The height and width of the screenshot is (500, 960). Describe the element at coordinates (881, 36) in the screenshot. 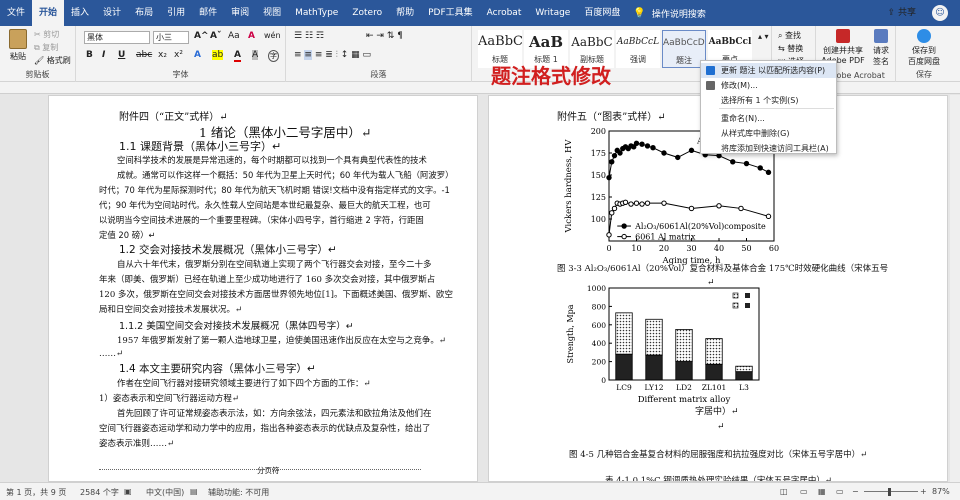

I see `signature-icon` at that location.